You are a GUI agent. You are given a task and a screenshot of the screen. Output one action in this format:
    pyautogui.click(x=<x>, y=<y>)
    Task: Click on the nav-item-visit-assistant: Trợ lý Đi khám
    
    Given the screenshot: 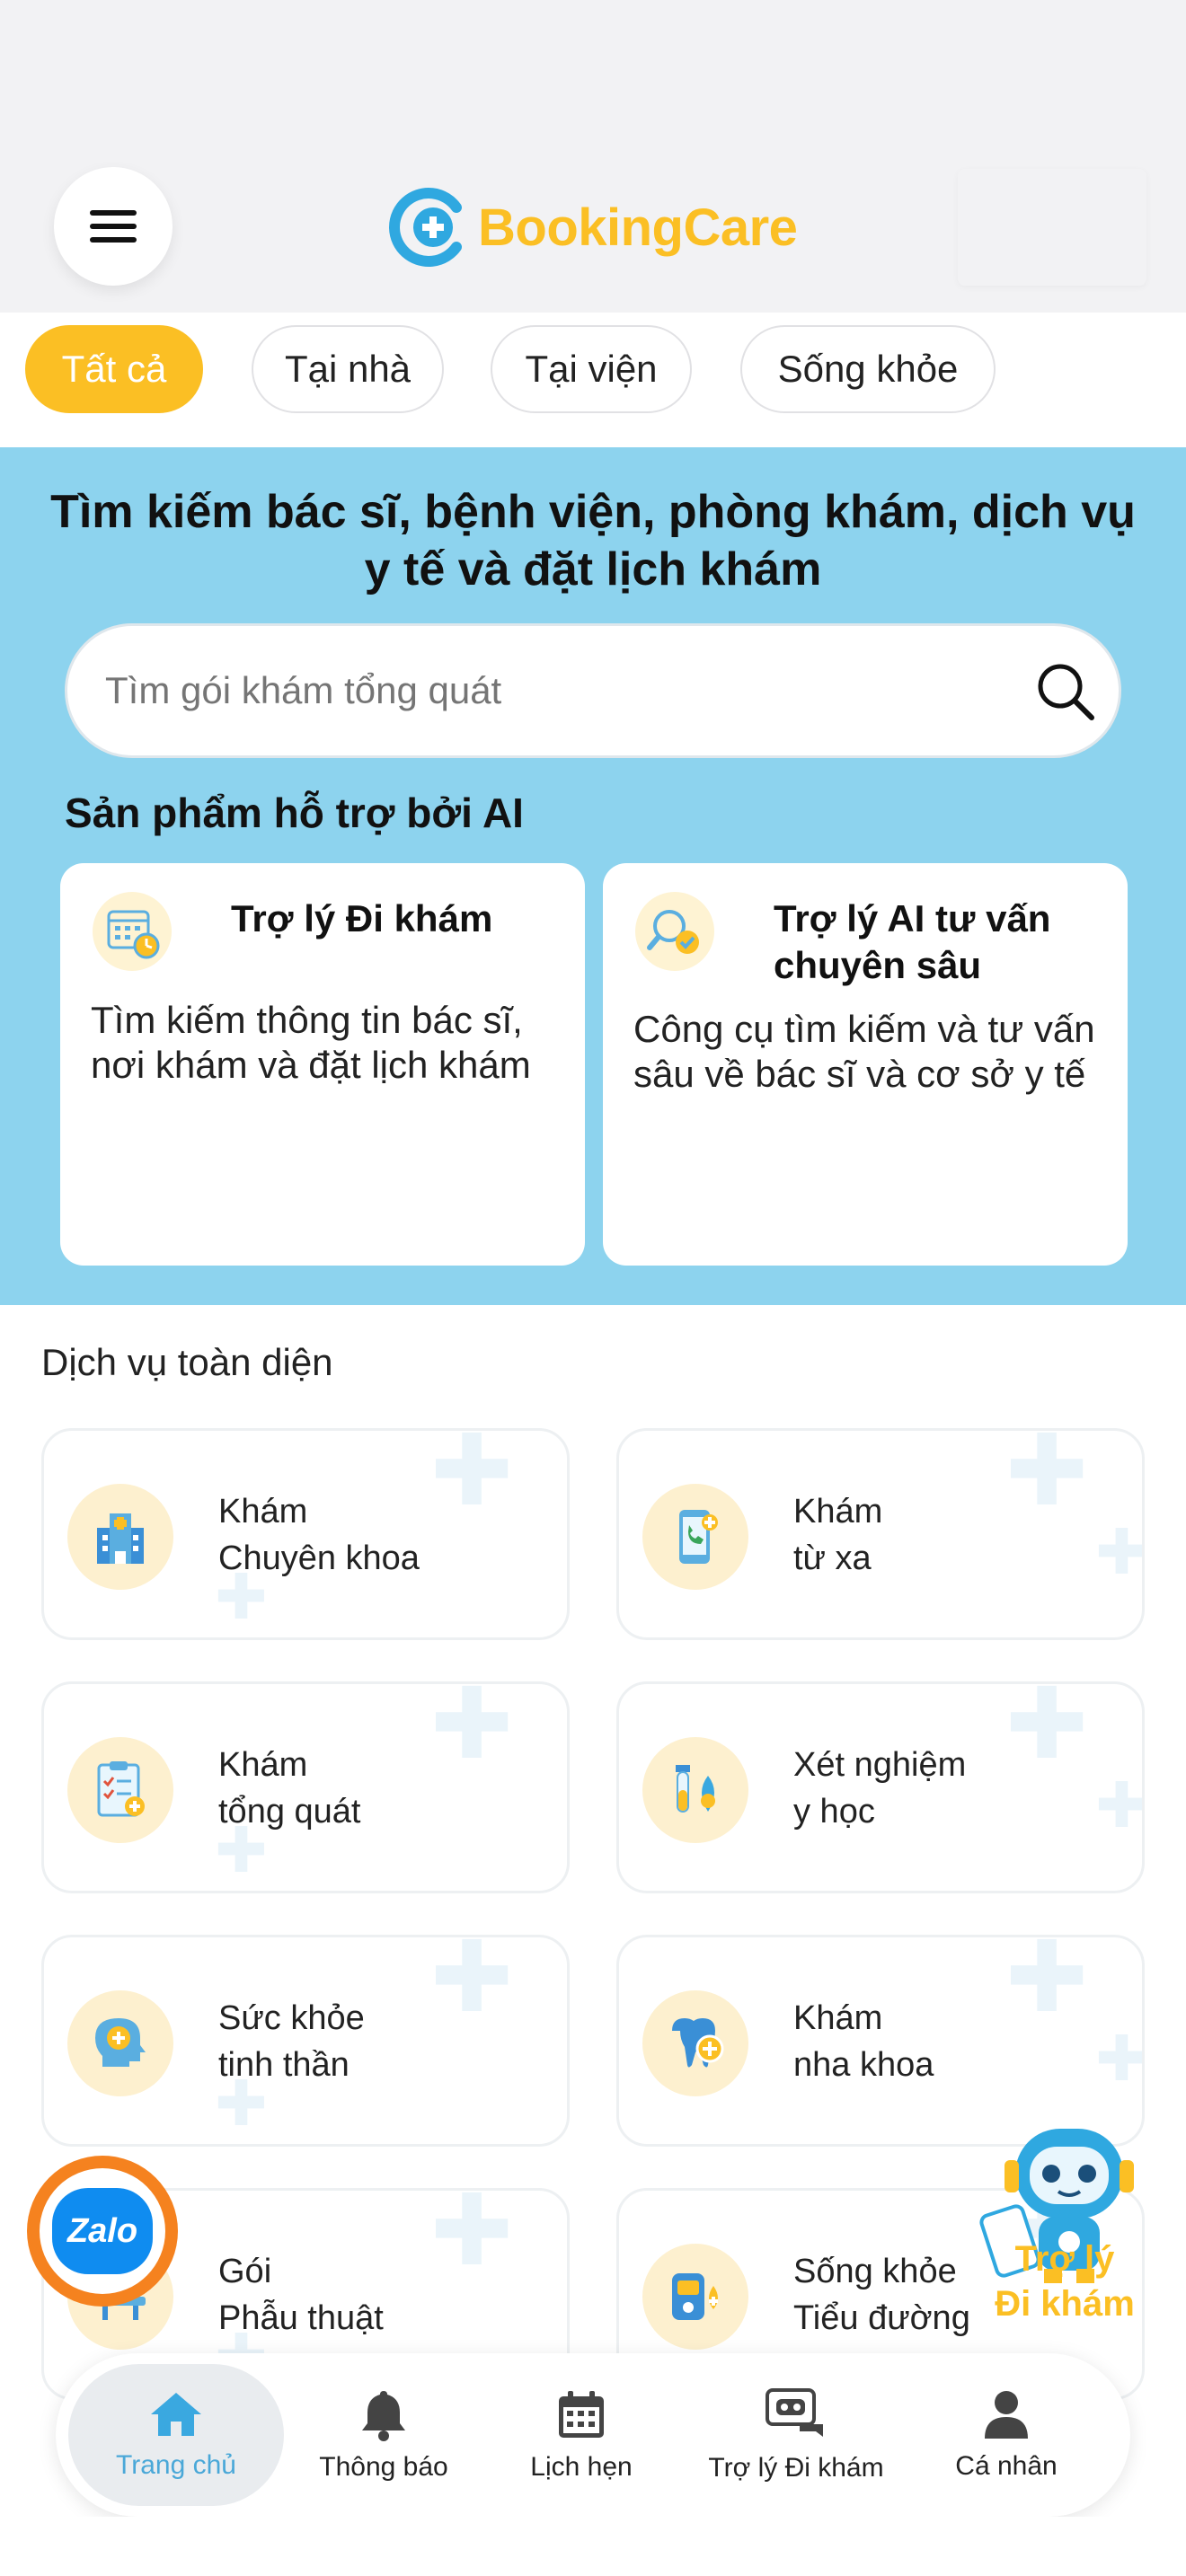 What is the action you would take?
    pyautogui.click(x=796, y=2435)
    